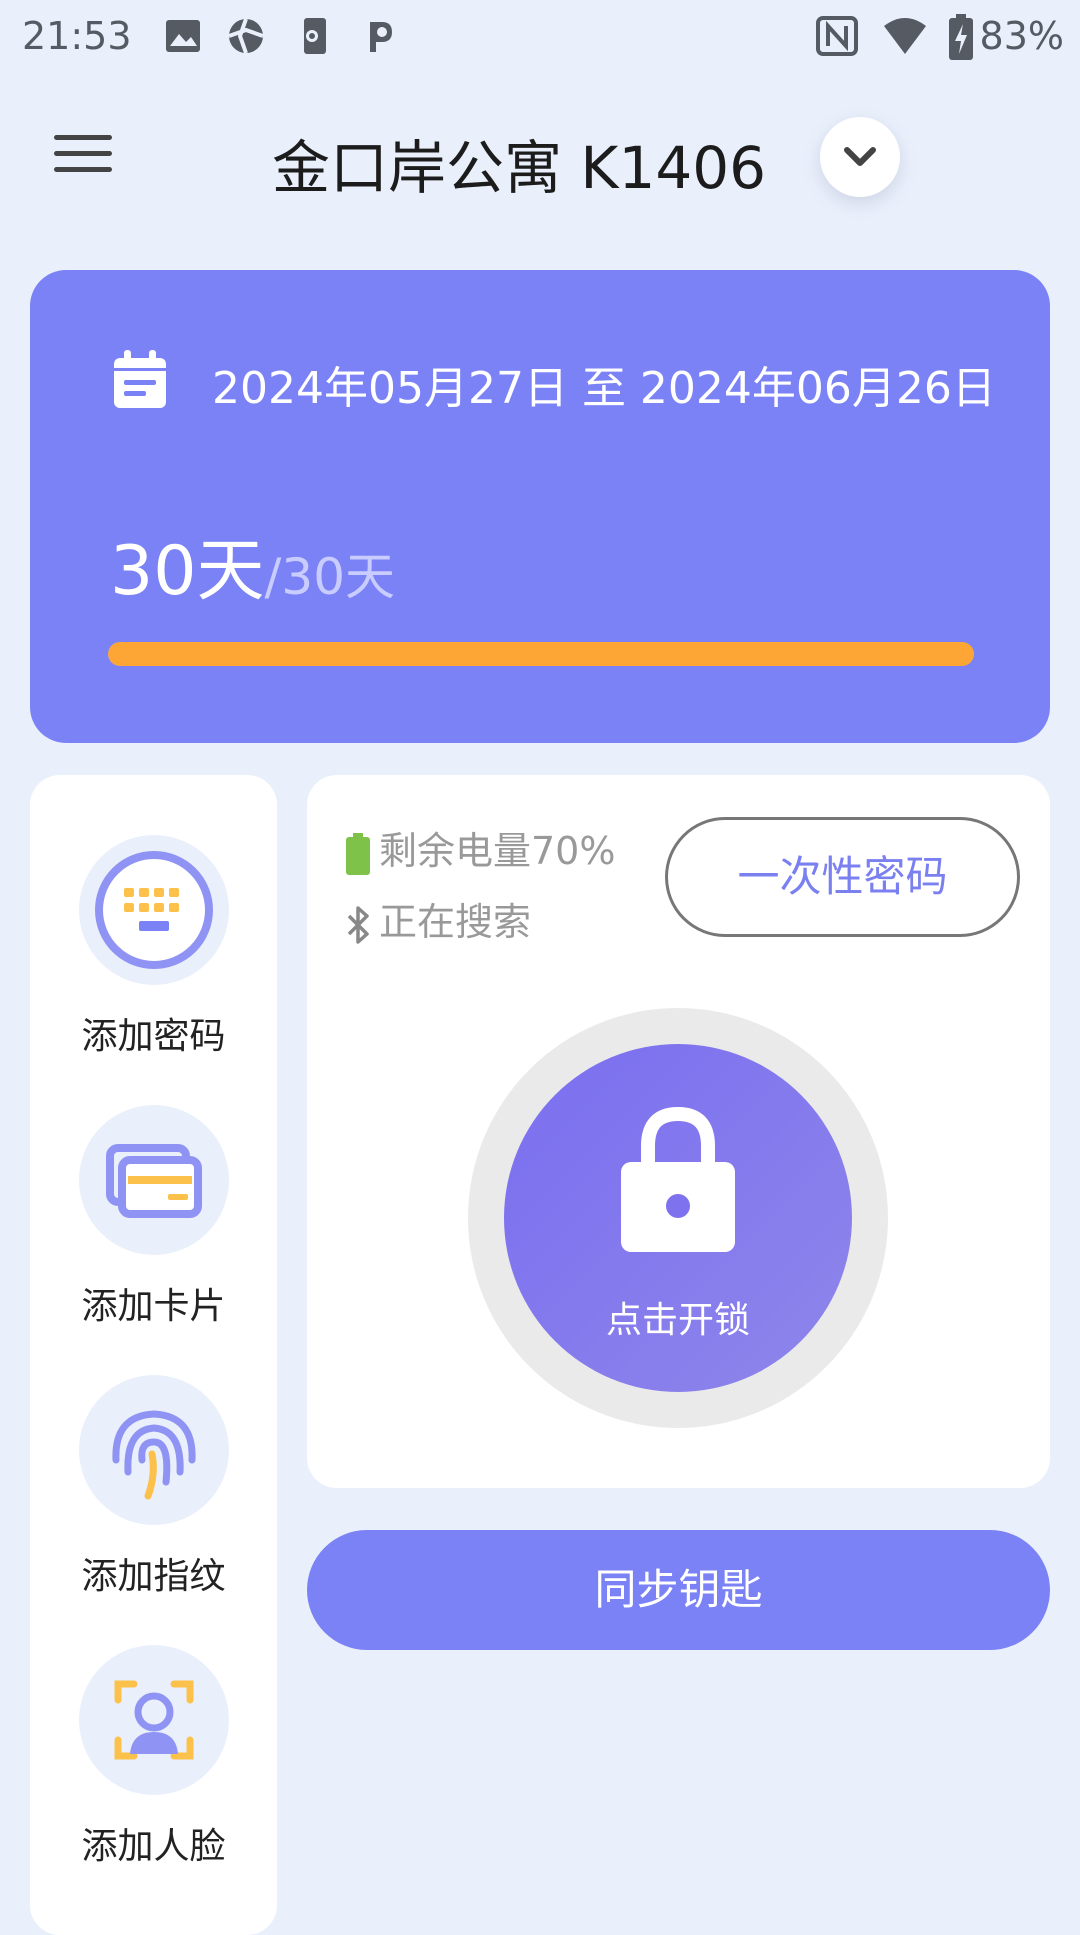  I want to click on chevron-down-icon, so click(860, 156).